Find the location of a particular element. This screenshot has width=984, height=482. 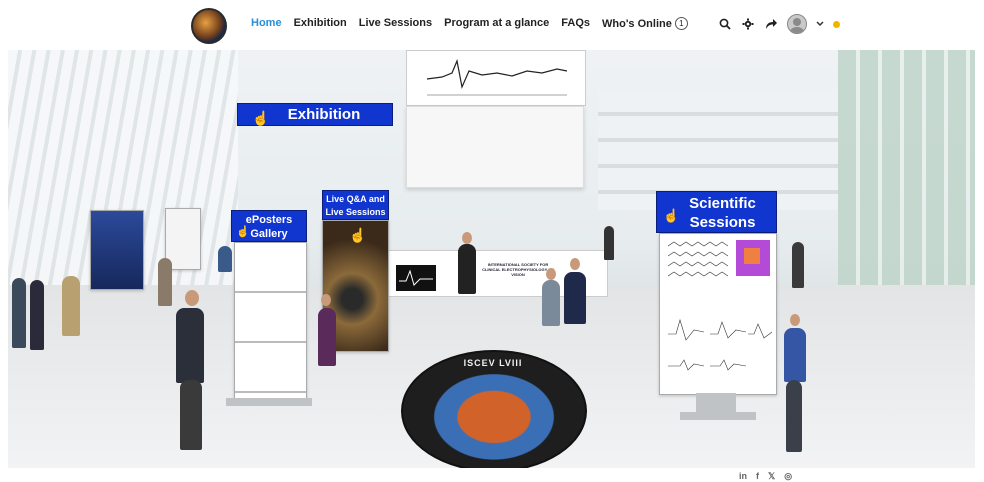

nav-home: Home is located at coordinates (266, 23).